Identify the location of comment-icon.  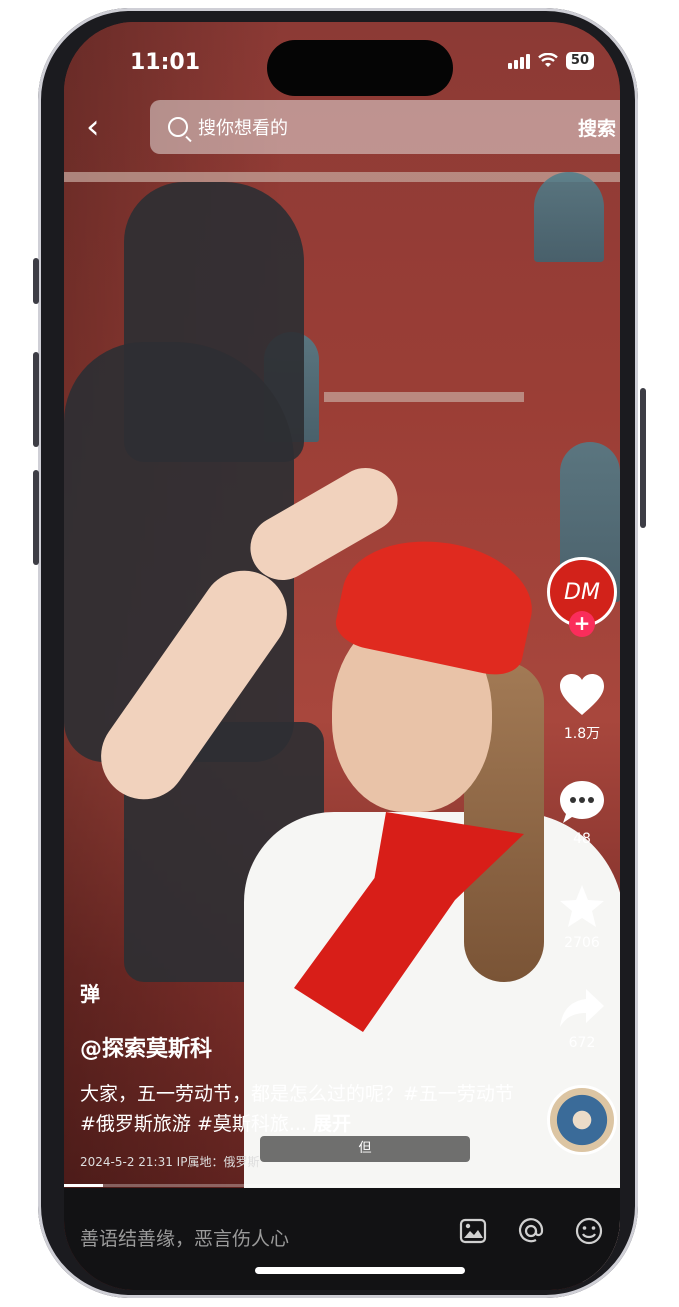
(582, 802).